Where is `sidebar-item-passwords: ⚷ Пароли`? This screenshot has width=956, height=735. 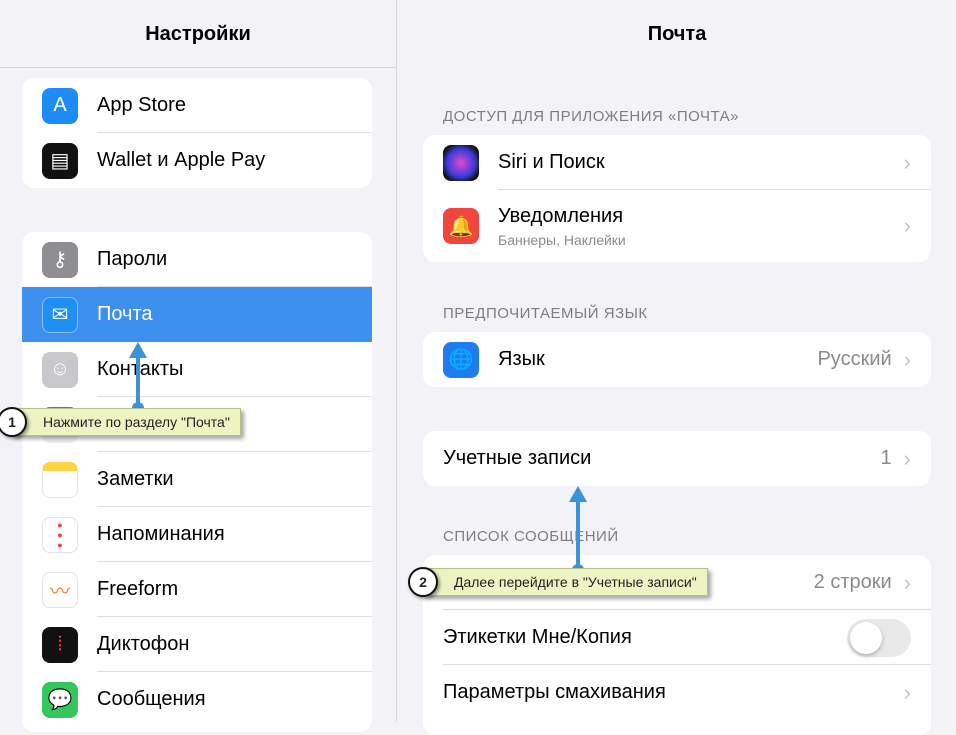 sidebar-item-passwords: ⚷ Пароли is located at coordinates (197, 259).